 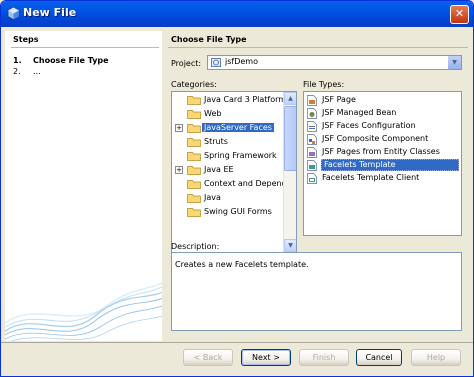 What do you see at coordinates (242, 264) in the screenshot?
I see `description-text: Creates a new Facelets template.` at bounding box center [242, 264].